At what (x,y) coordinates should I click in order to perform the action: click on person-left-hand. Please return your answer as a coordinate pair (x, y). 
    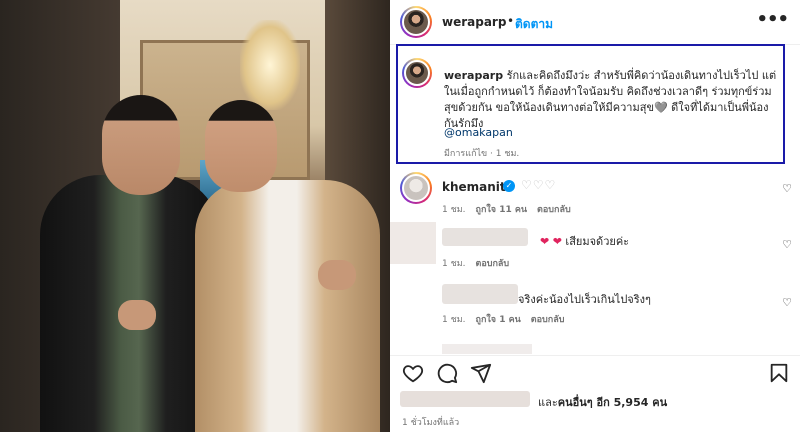
    Looking at the image, I should click on (137, 315).